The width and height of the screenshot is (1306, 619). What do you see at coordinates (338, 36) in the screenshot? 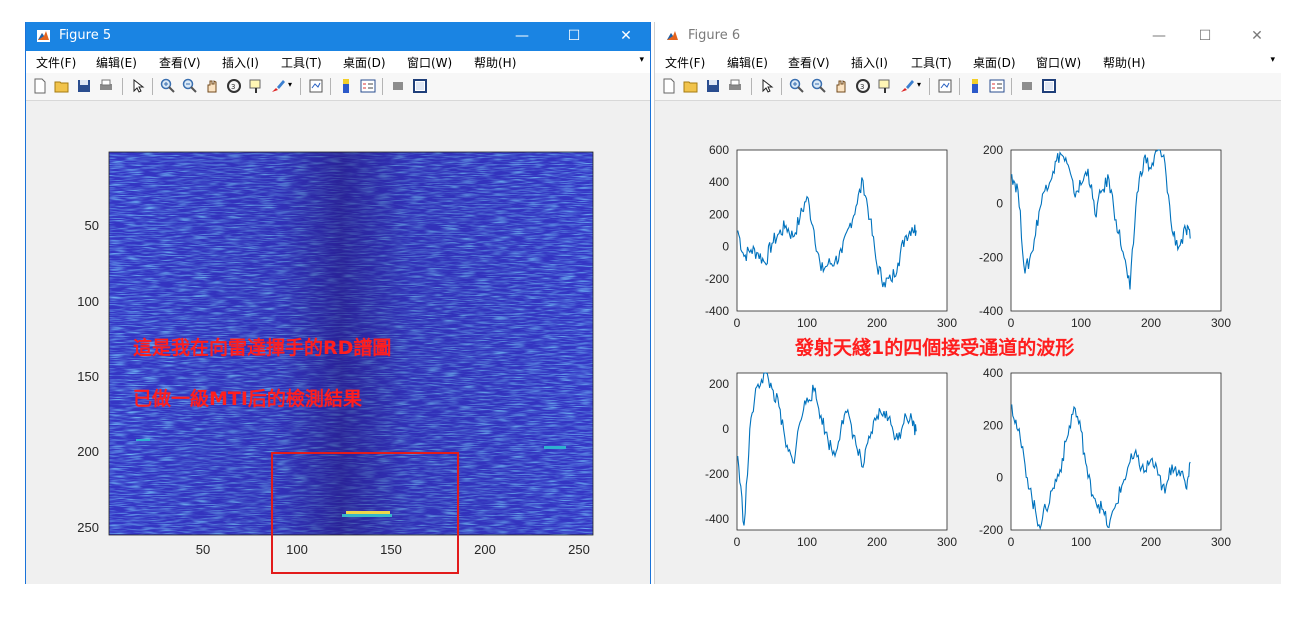
I see `figure5-titlebar: Figure 5 — ☐ ✕` at bounding box center [338, 36].